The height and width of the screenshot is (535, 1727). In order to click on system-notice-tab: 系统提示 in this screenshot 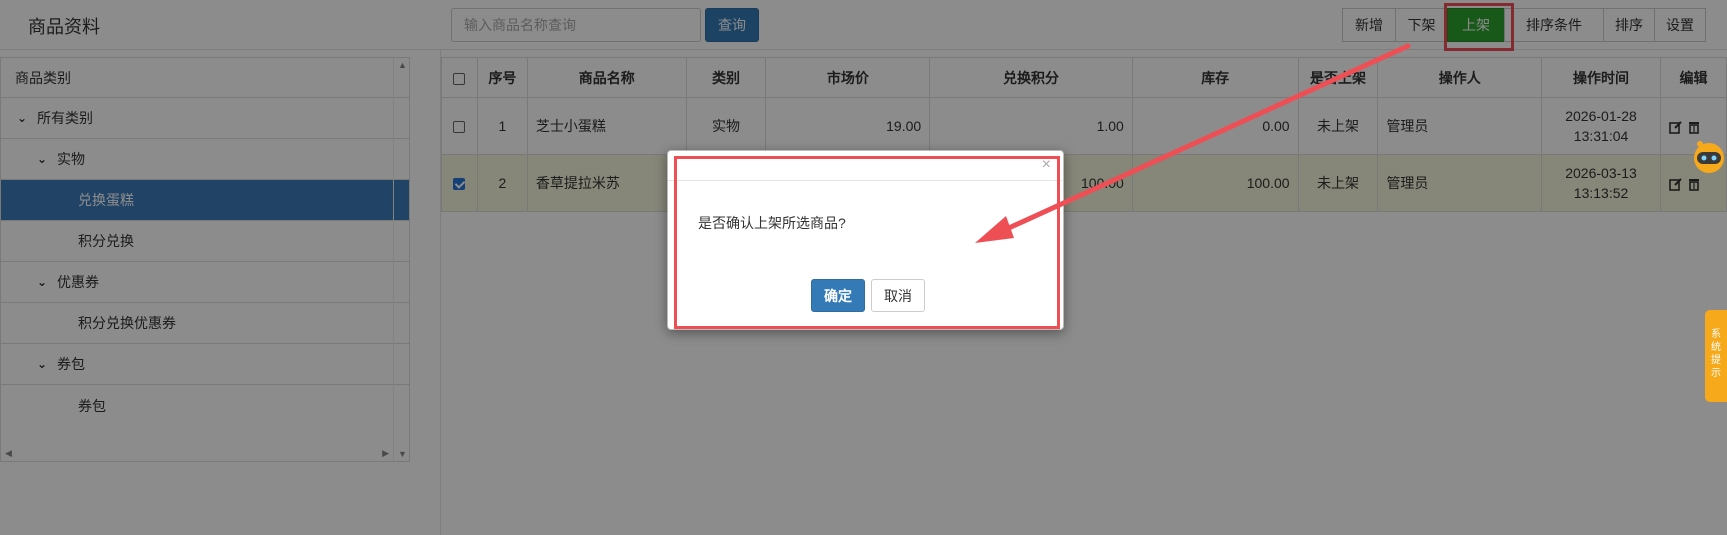, I will do `click(1716, 356)`.